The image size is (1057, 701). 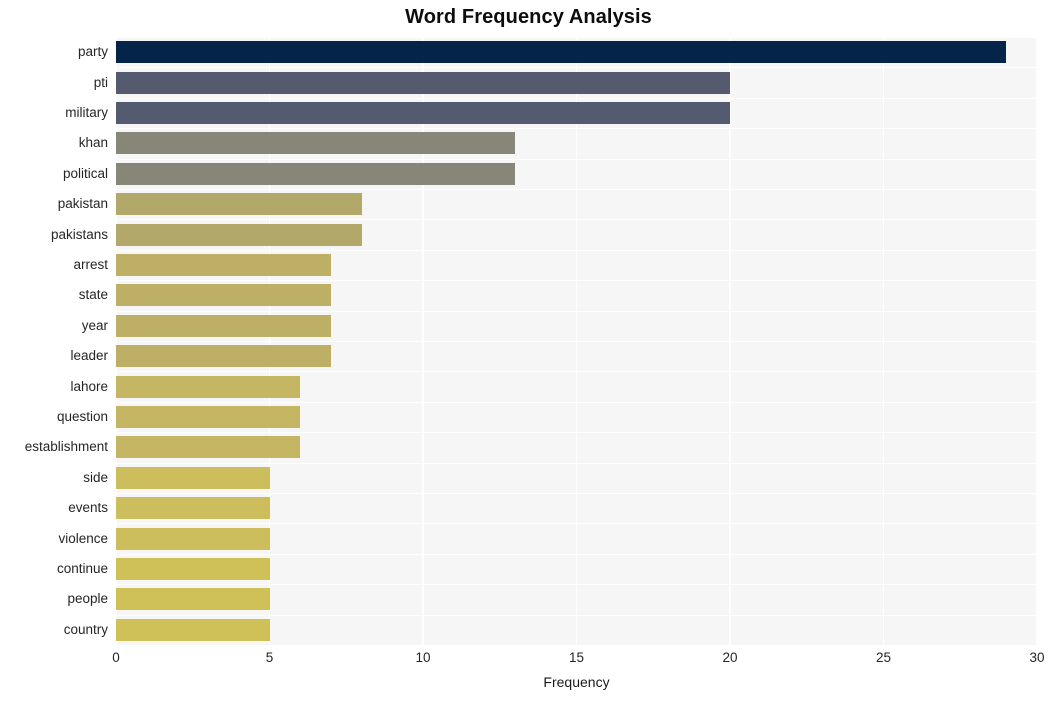 What do you see at coordinates (100, 82) in the screenshot?
I see `y-tick-label: pti` at bounding box center [100, 82].